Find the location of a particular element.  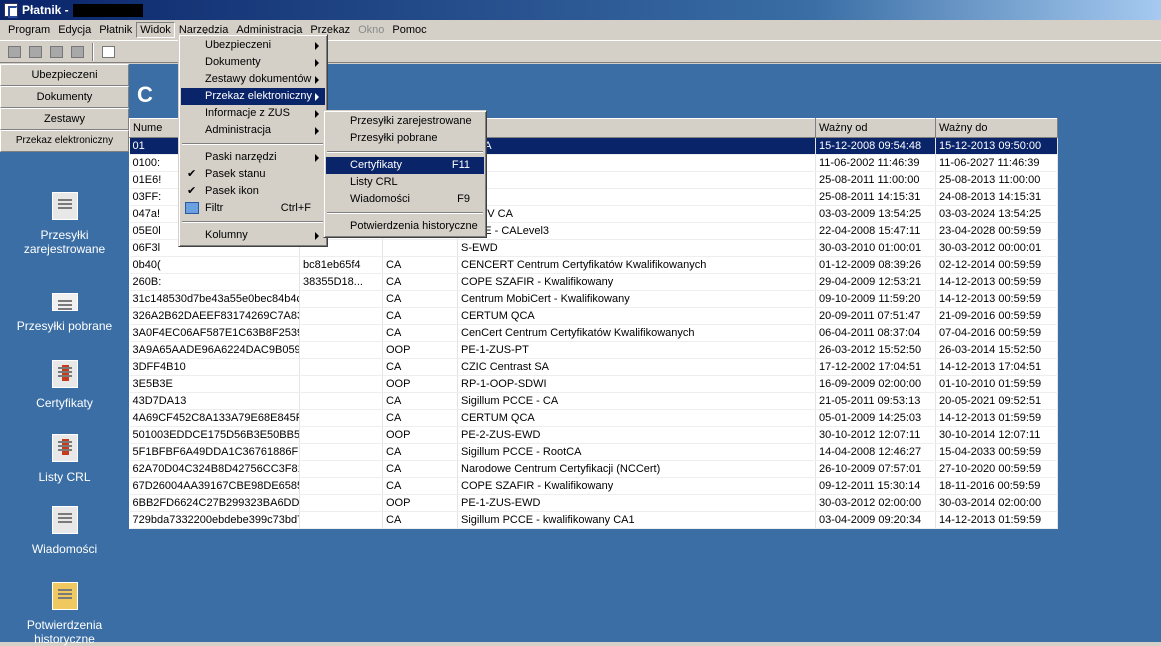

sidebar-item-przesylki-pobrane: Przesyłki pobrane is located at coordinates (64, 310).